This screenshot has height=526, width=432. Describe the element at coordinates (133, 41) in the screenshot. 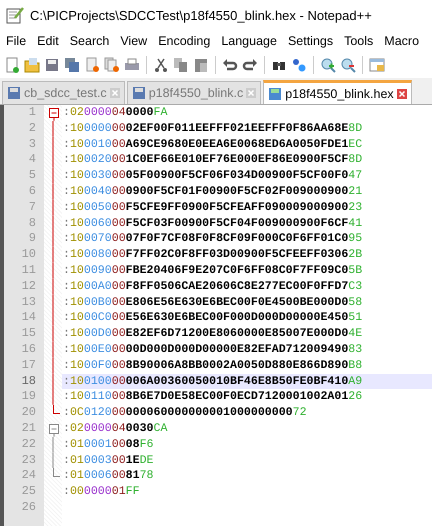

I see `menu-item: View` at that location.